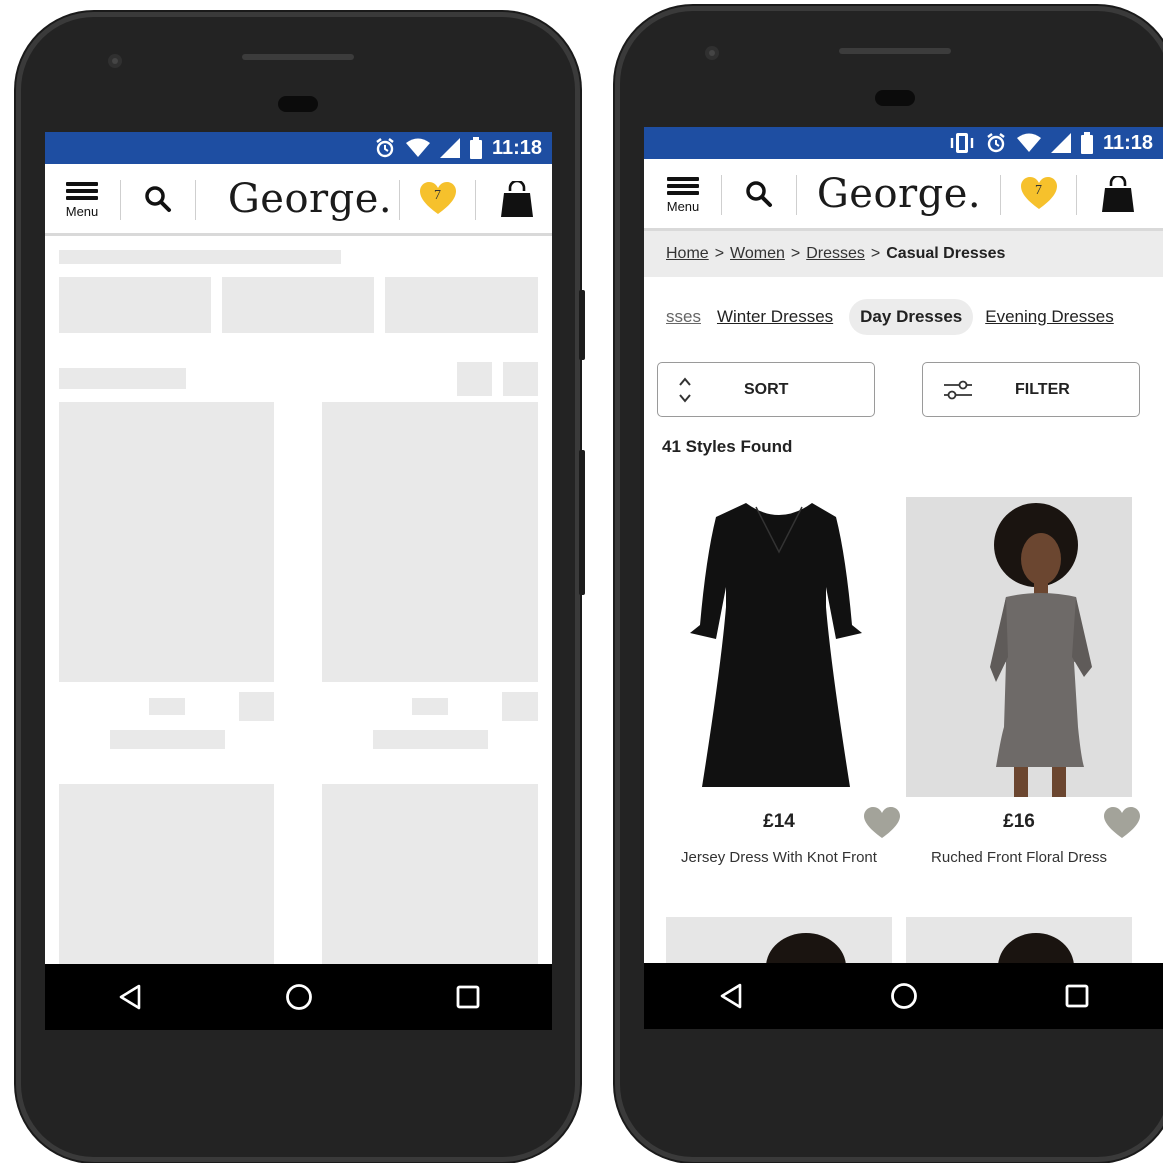 This screenshot has width=1163, height=1163. I want to click on skeleton-price, so click(430, 706).